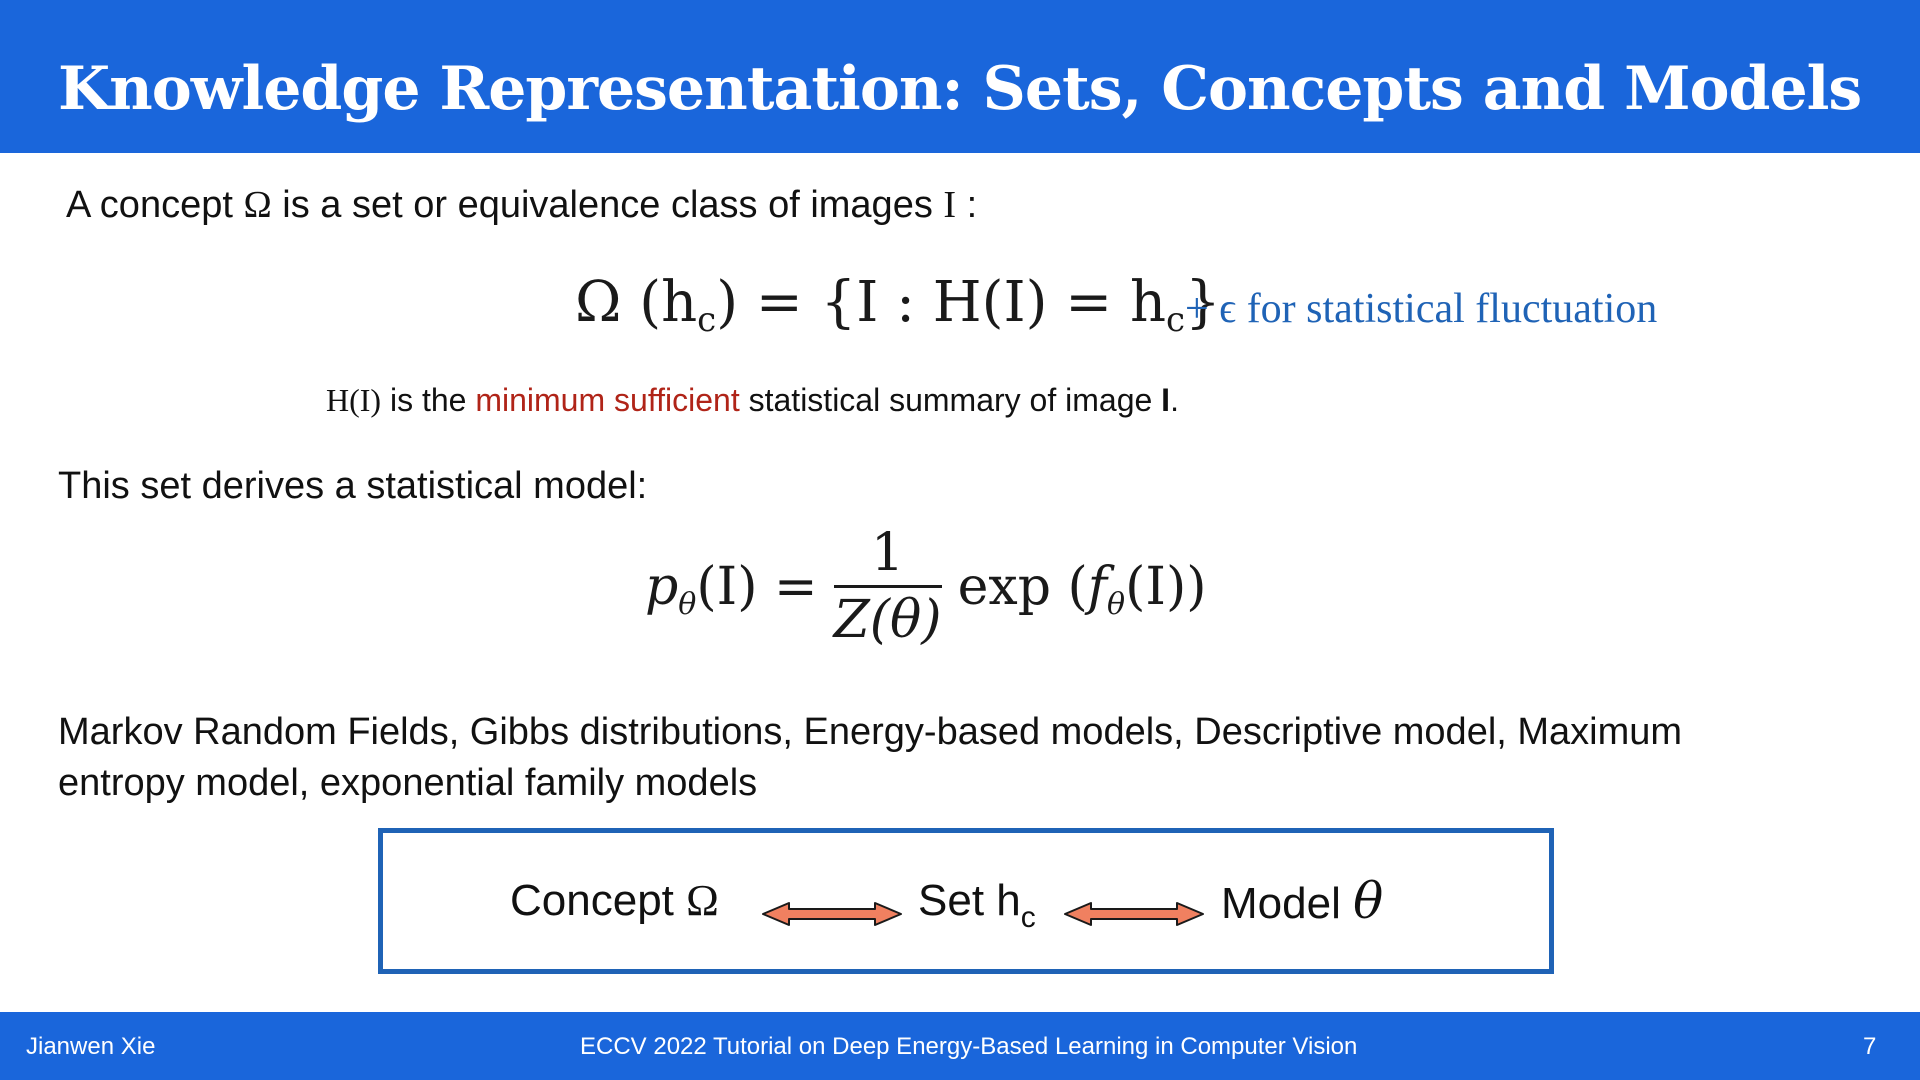 The width and height of the screenshot is (1920, 1080). I want to click on eq1-sub-c2: c, so click(1176, 320).